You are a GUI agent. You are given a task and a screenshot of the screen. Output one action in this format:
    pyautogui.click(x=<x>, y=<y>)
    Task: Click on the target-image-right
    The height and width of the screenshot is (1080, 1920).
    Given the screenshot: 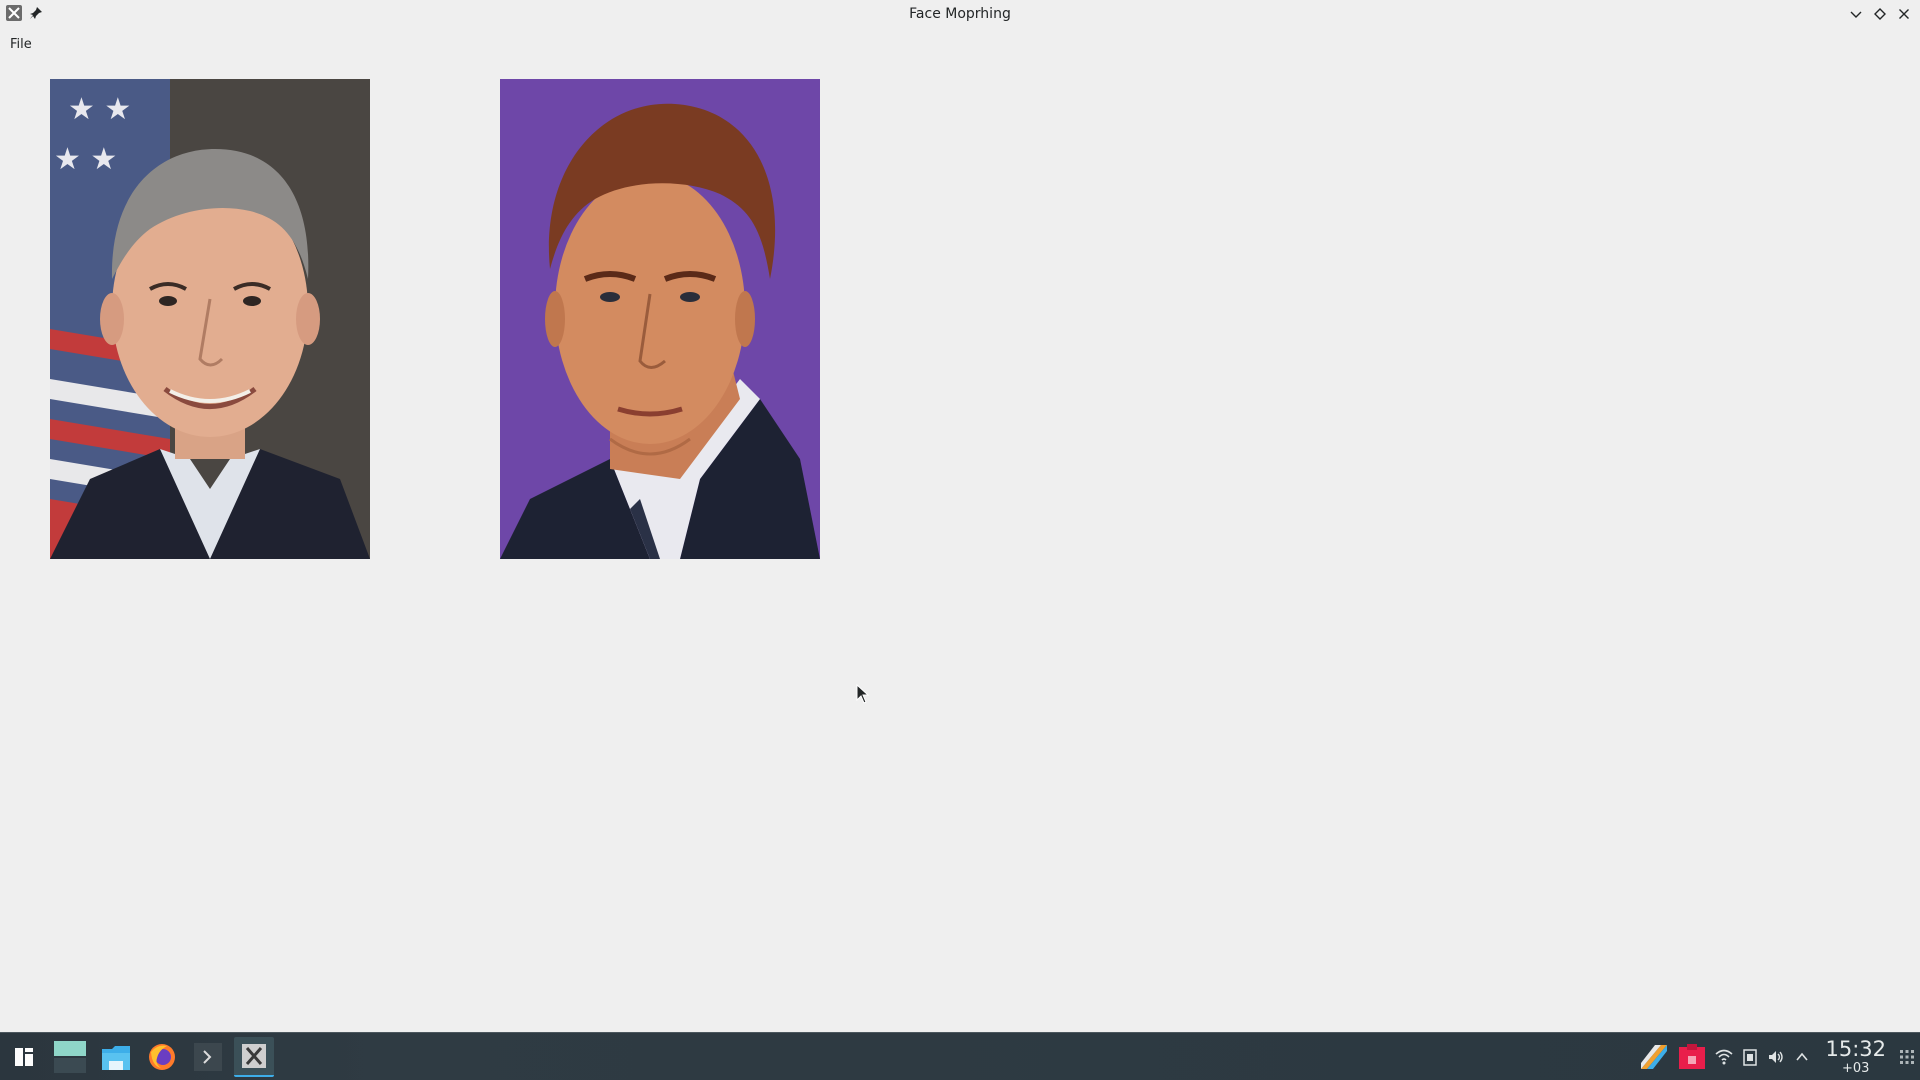 What is the action you would take?
    pyautogui.click(x=660, y=319)
    